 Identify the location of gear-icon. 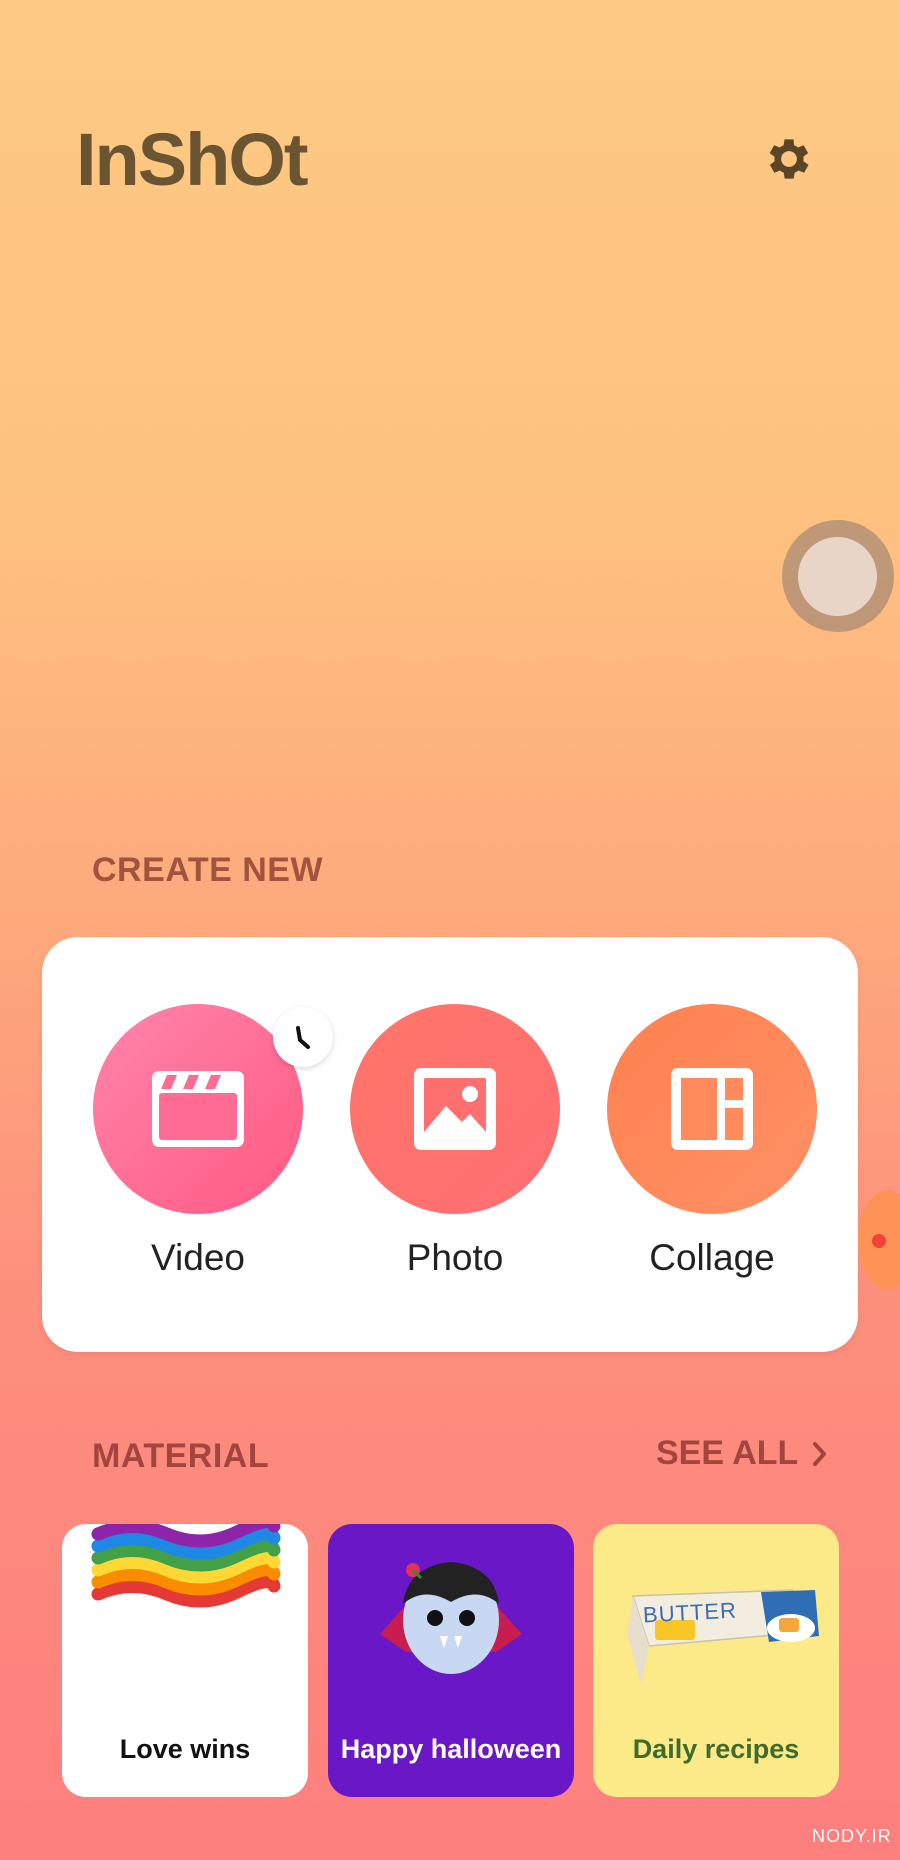
(789, 159).